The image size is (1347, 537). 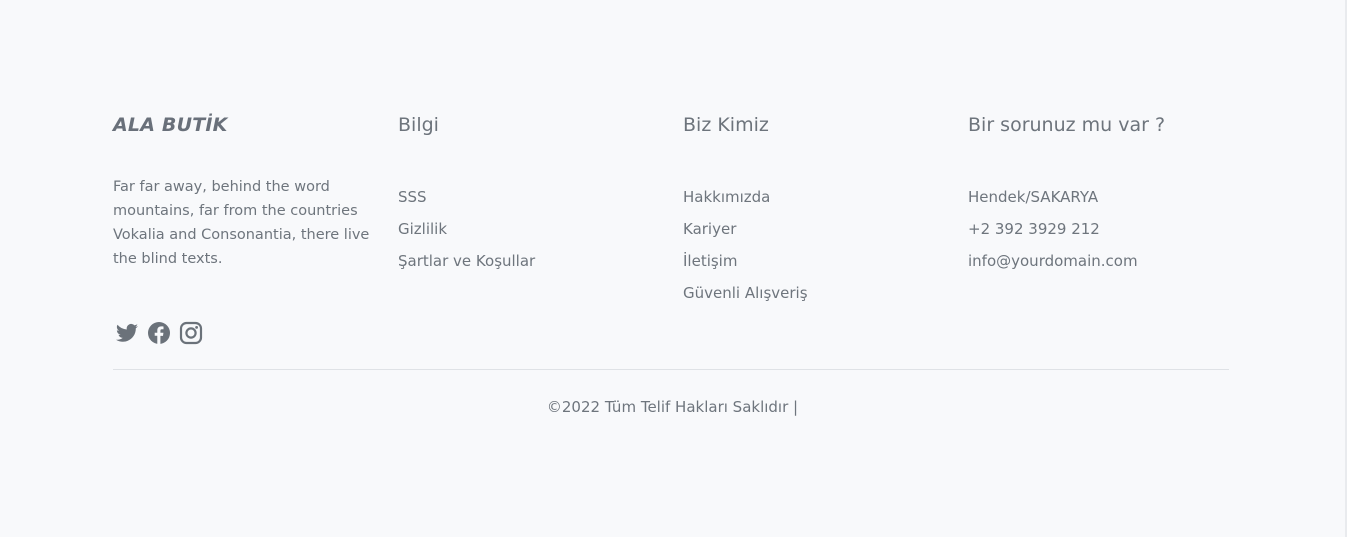 I want to click on contact-email-link: info@yourdomain.com, so click(x=1053, y=261).